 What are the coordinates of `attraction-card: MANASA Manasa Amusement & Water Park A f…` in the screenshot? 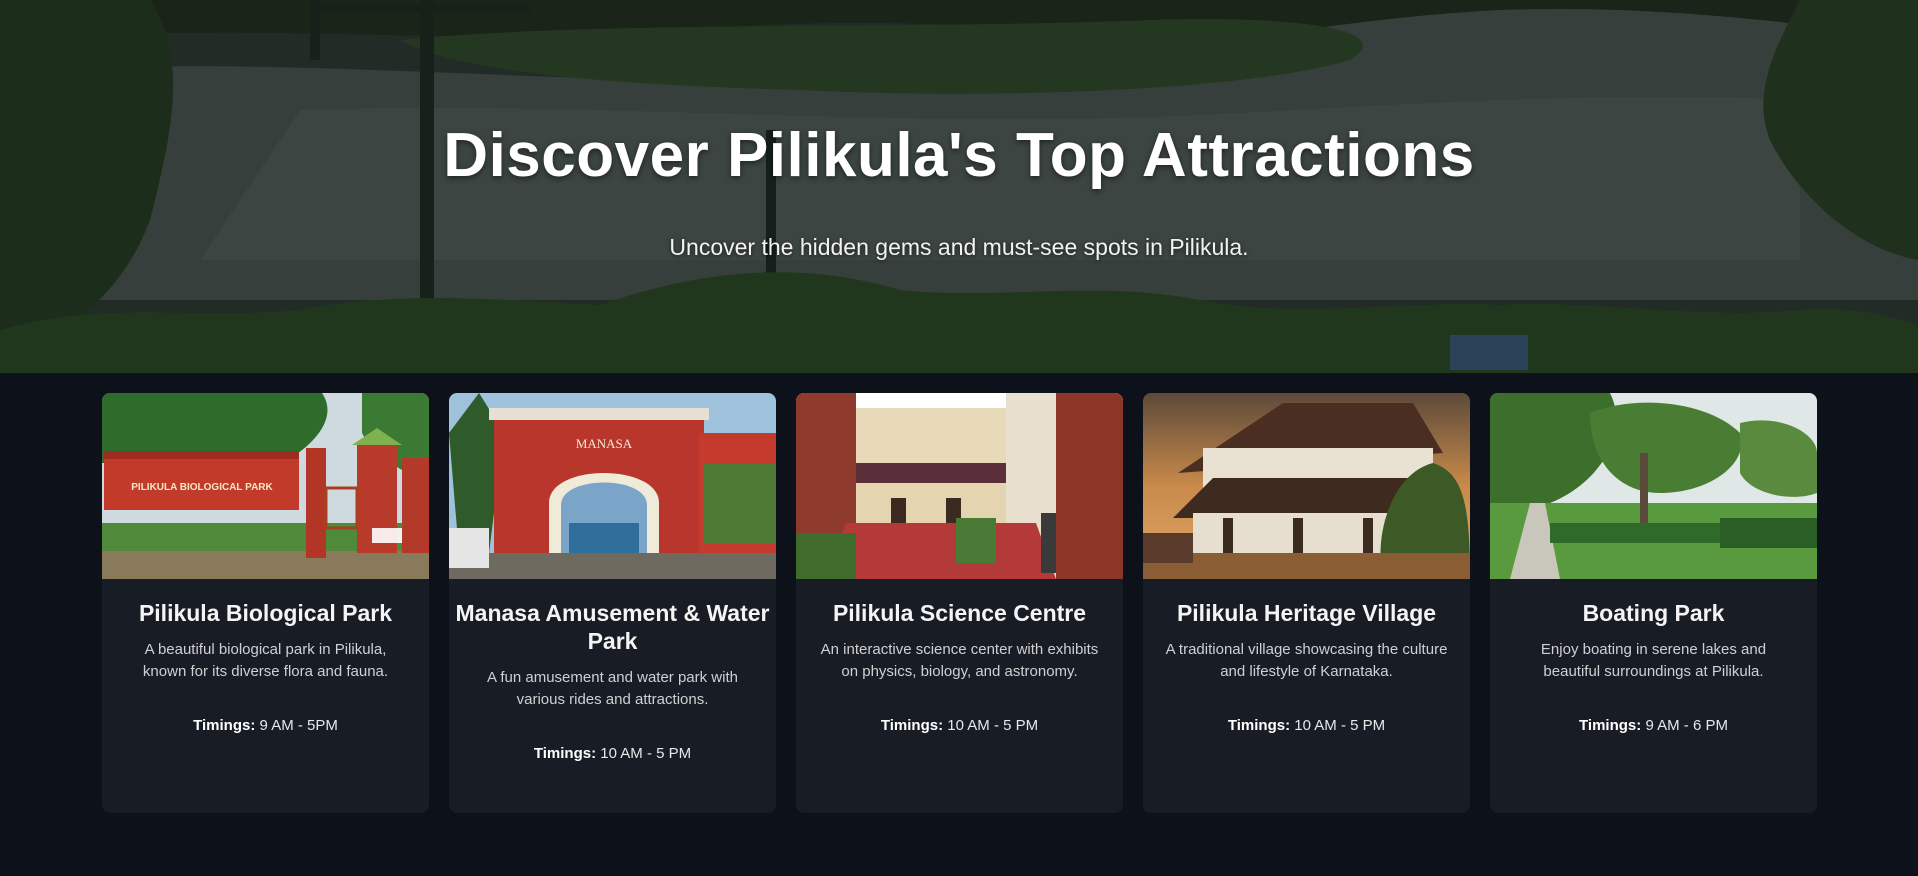 It's located at (612, 603).